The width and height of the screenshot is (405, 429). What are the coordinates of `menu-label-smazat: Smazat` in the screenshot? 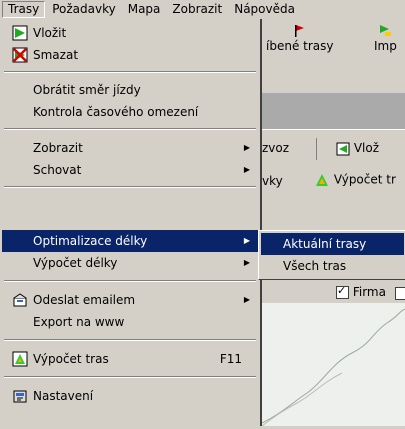 It's located at (56, 55).